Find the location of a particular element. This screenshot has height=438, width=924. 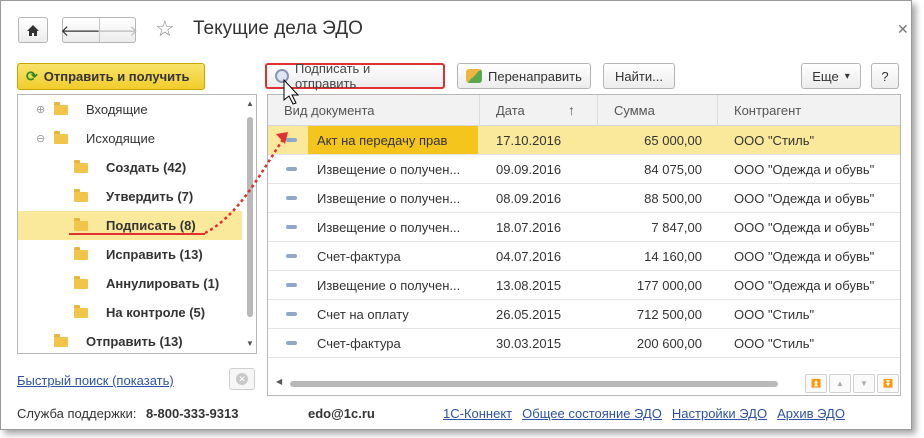

sign-and-send-button: Подписать и отправить is located at coordinates (355, 76).